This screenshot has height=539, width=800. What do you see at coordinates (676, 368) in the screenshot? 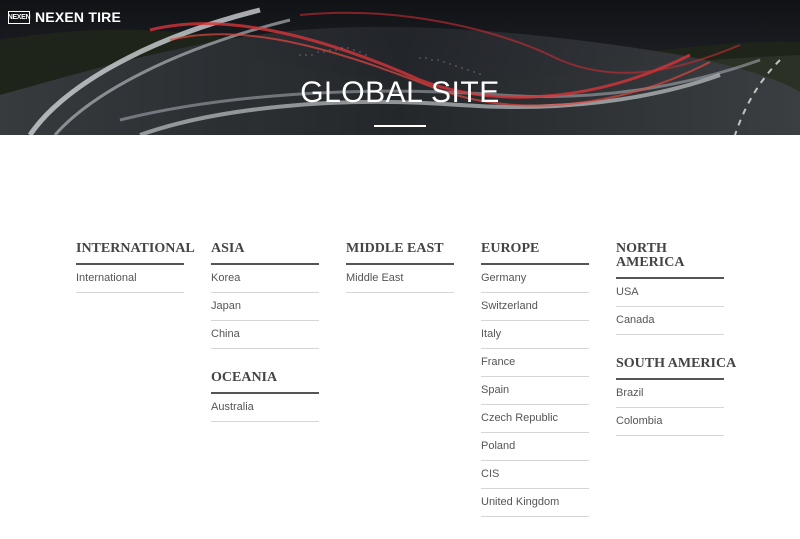
I see `region-title: SOUTH AMERICA` at bounding box center [676, 368].